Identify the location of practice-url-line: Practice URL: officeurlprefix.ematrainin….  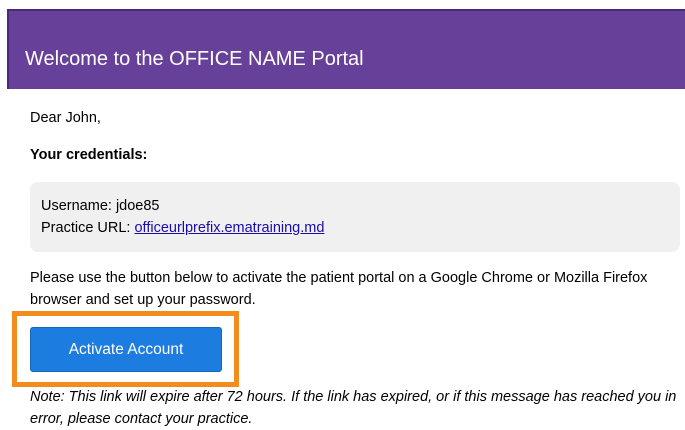
(182, 228).